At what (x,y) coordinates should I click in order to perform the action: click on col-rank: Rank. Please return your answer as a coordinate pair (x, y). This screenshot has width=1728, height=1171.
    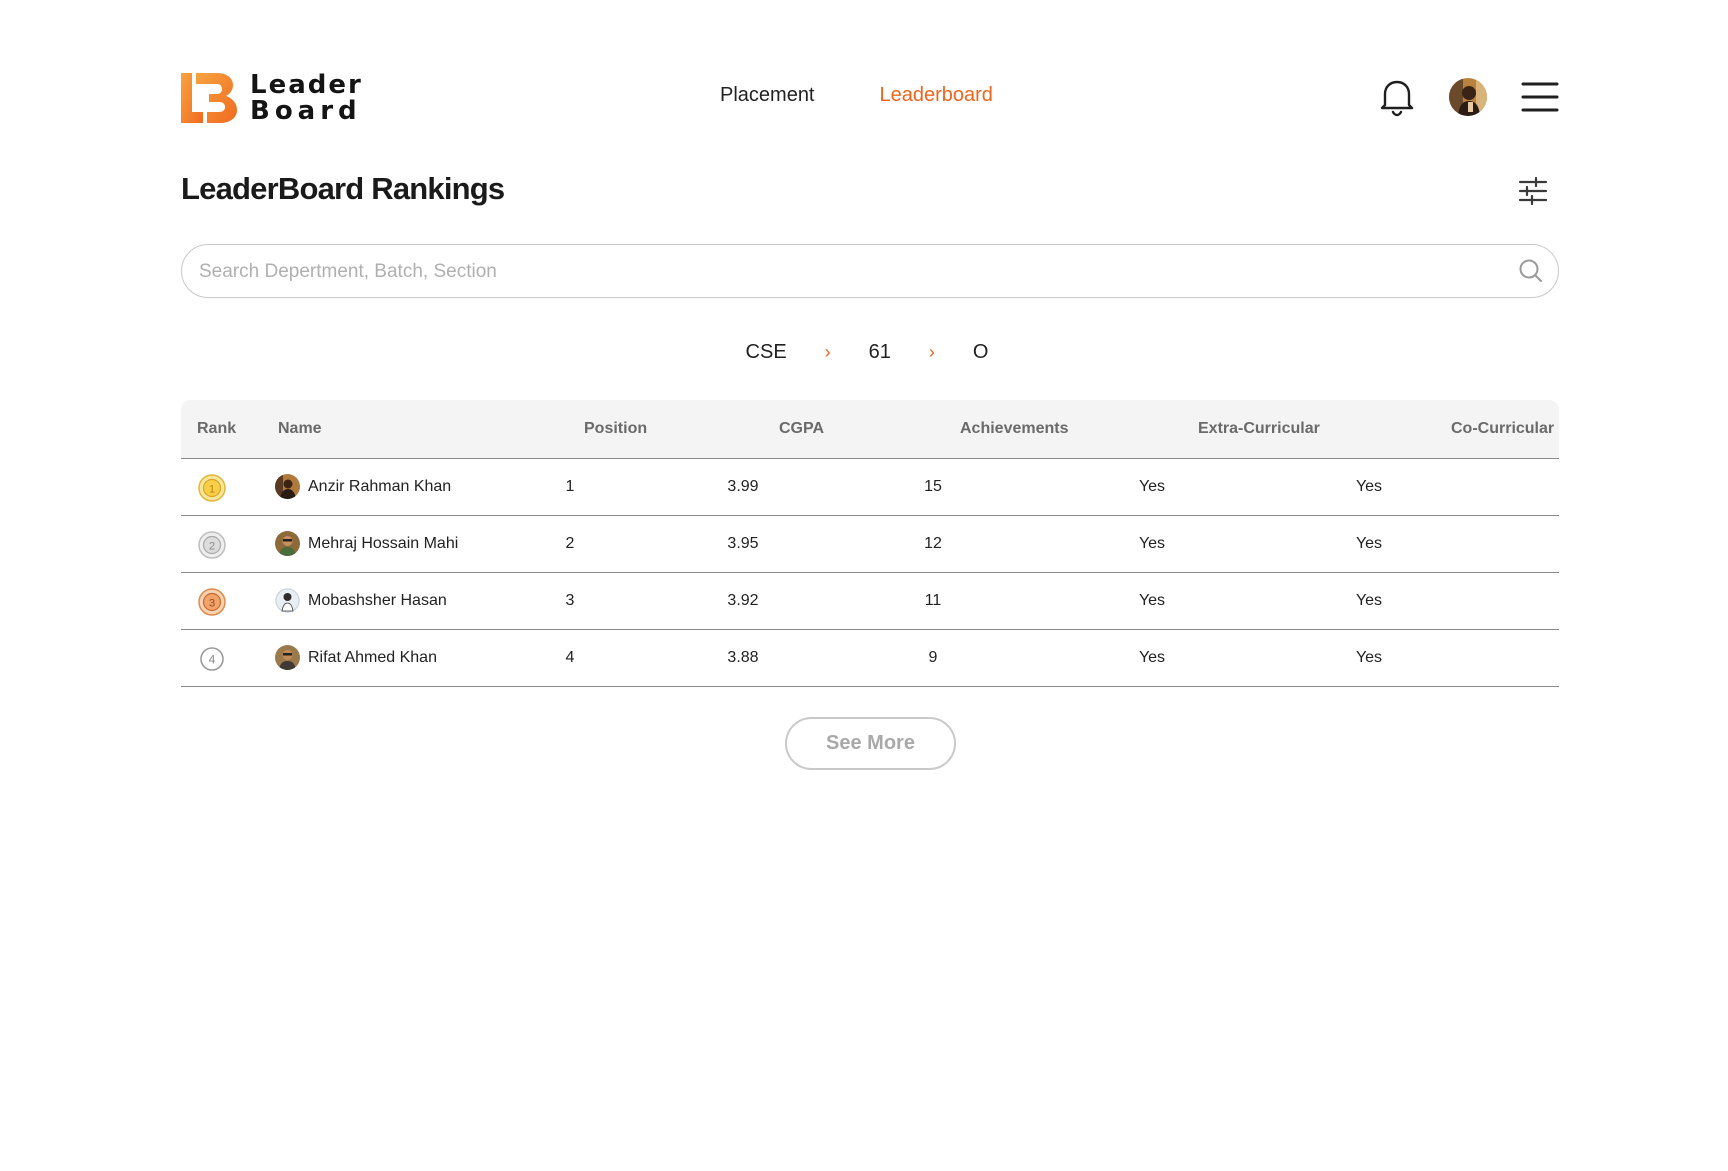
    Looking at the image, I should click on (216, 429).